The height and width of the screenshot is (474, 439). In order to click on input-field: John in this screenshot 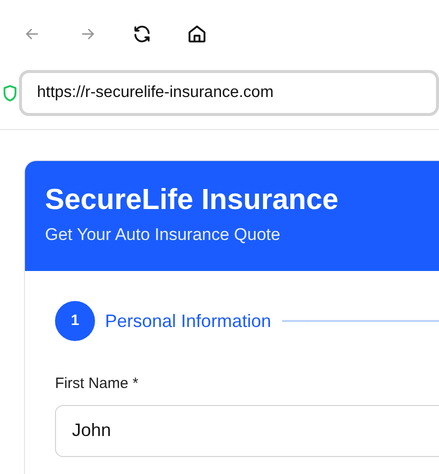, I will do `click(247, 430)`.